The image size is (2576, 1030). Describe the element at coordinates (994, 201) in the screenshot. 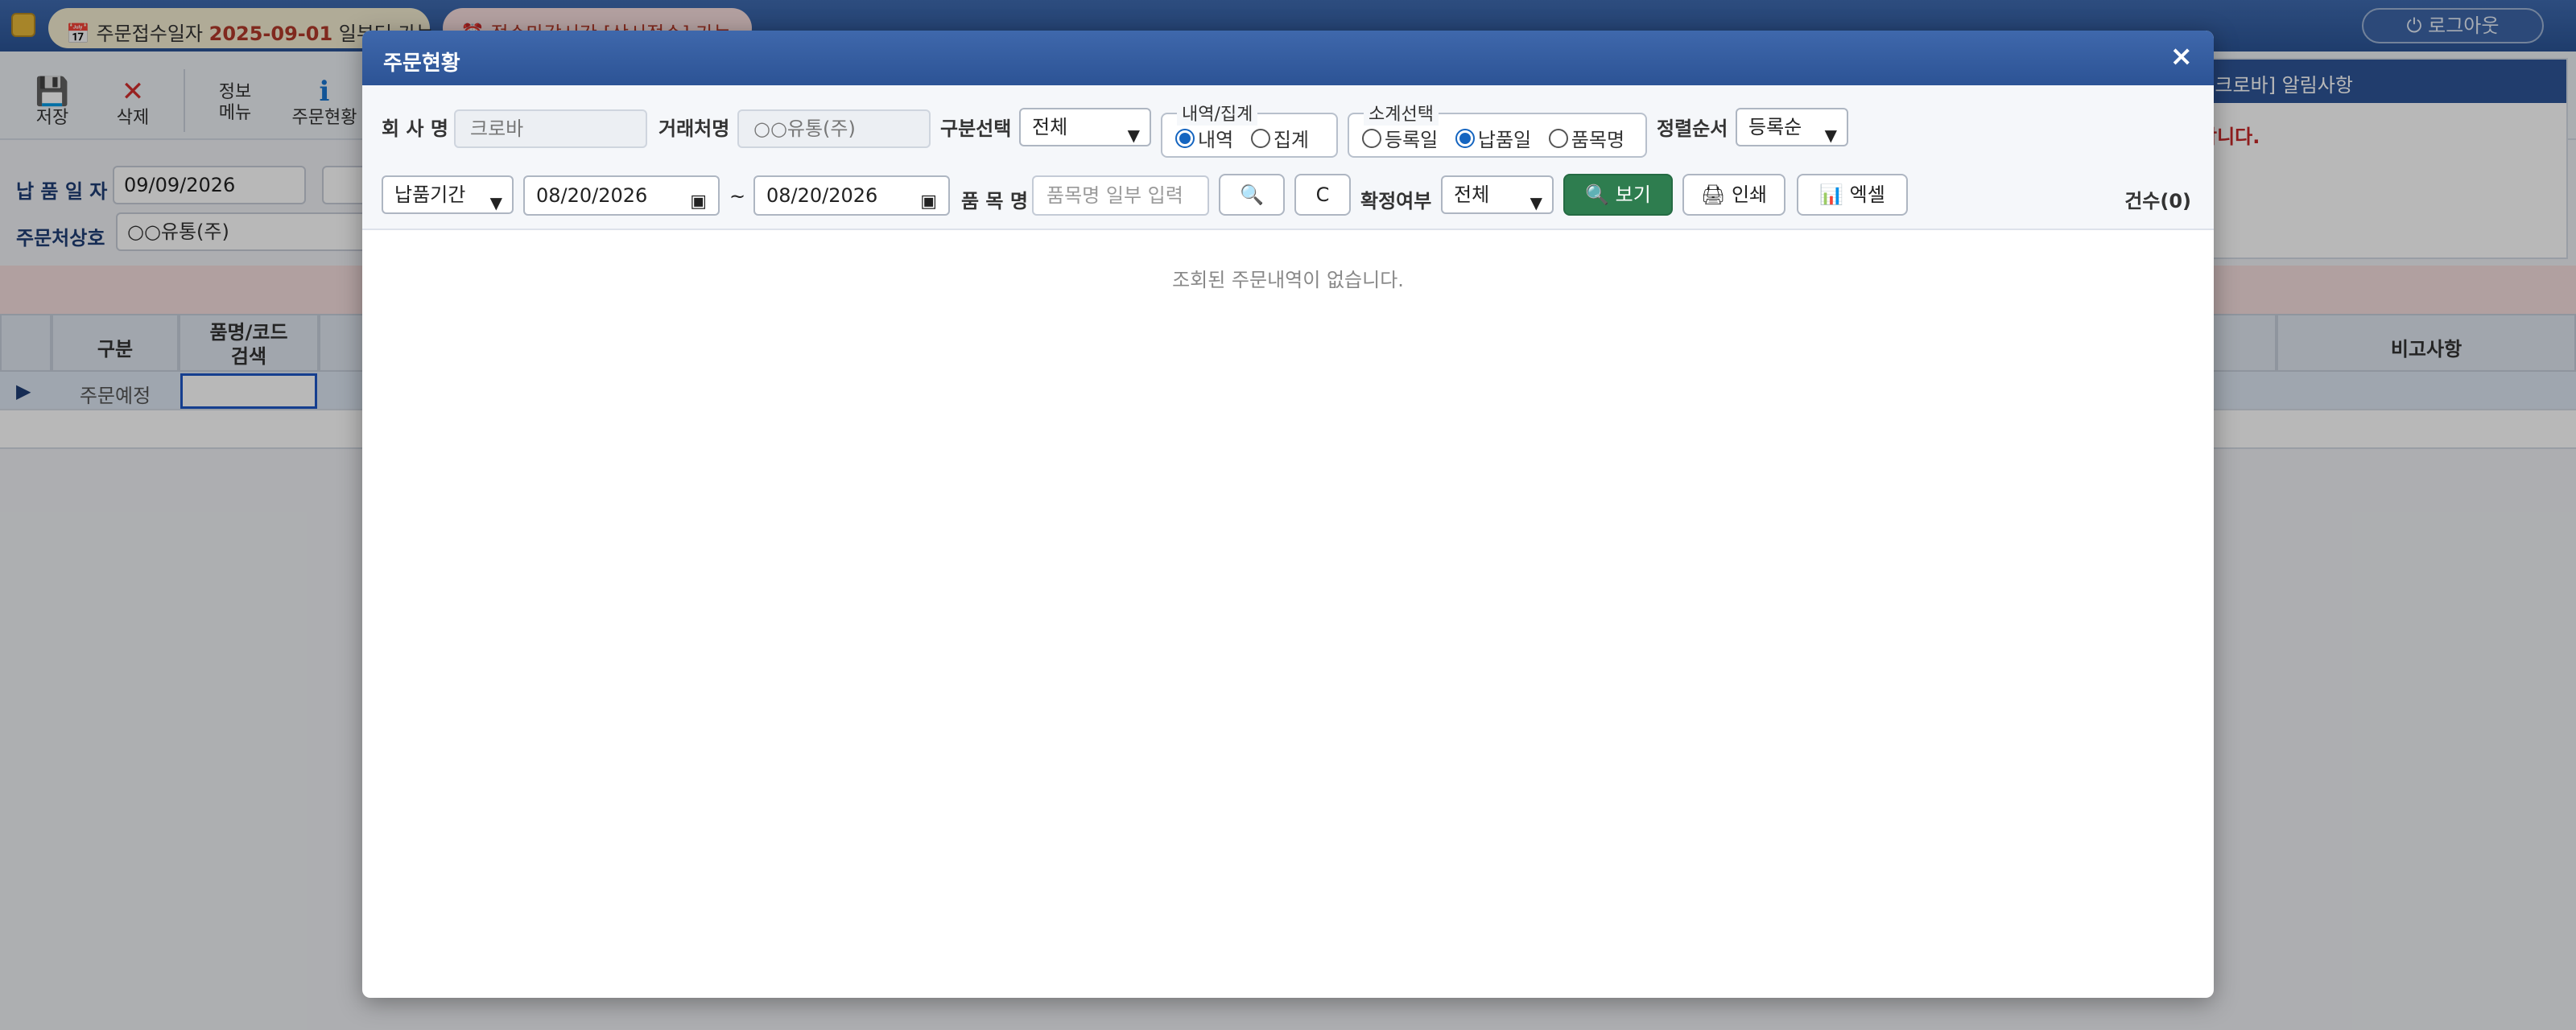

I see `item-label: 품 목 명` at that location.